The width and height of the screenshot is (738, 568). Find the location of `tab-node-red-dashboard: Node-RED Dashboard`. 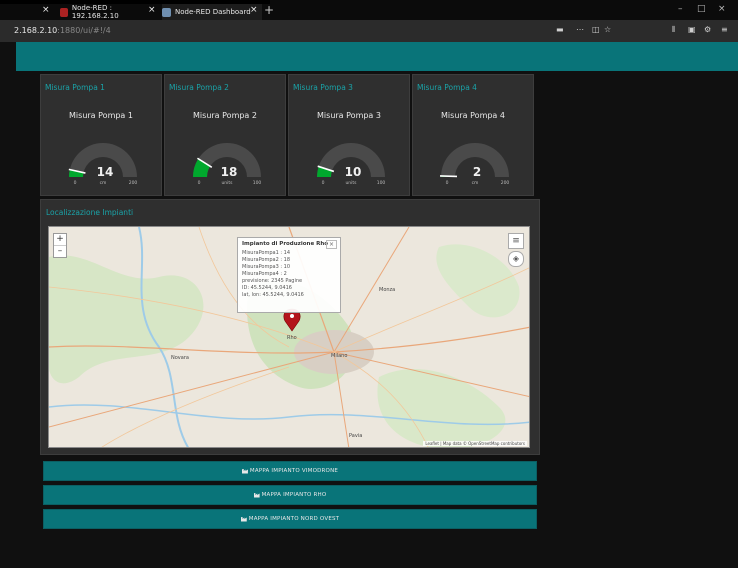

tab-node-red-dashboard: Node-RED Dashboard is located at coordinates (212, 12).